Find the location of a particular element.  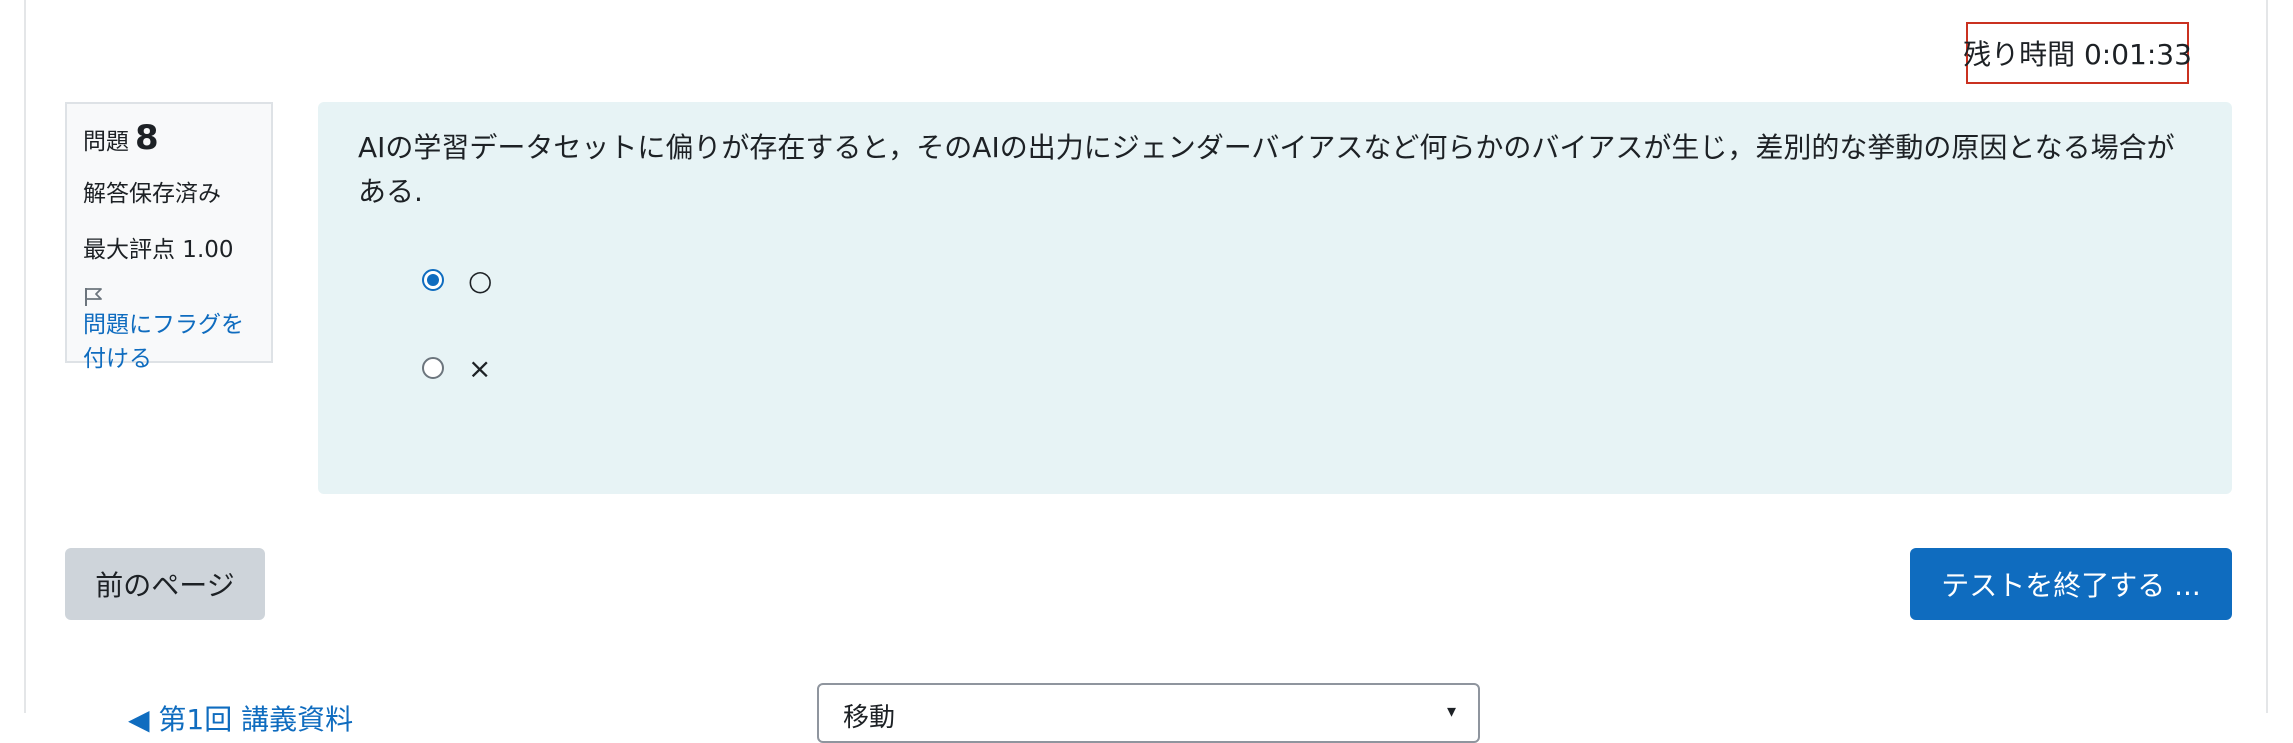

answer-option-true: ○ is located at coordinates (1307, 280).